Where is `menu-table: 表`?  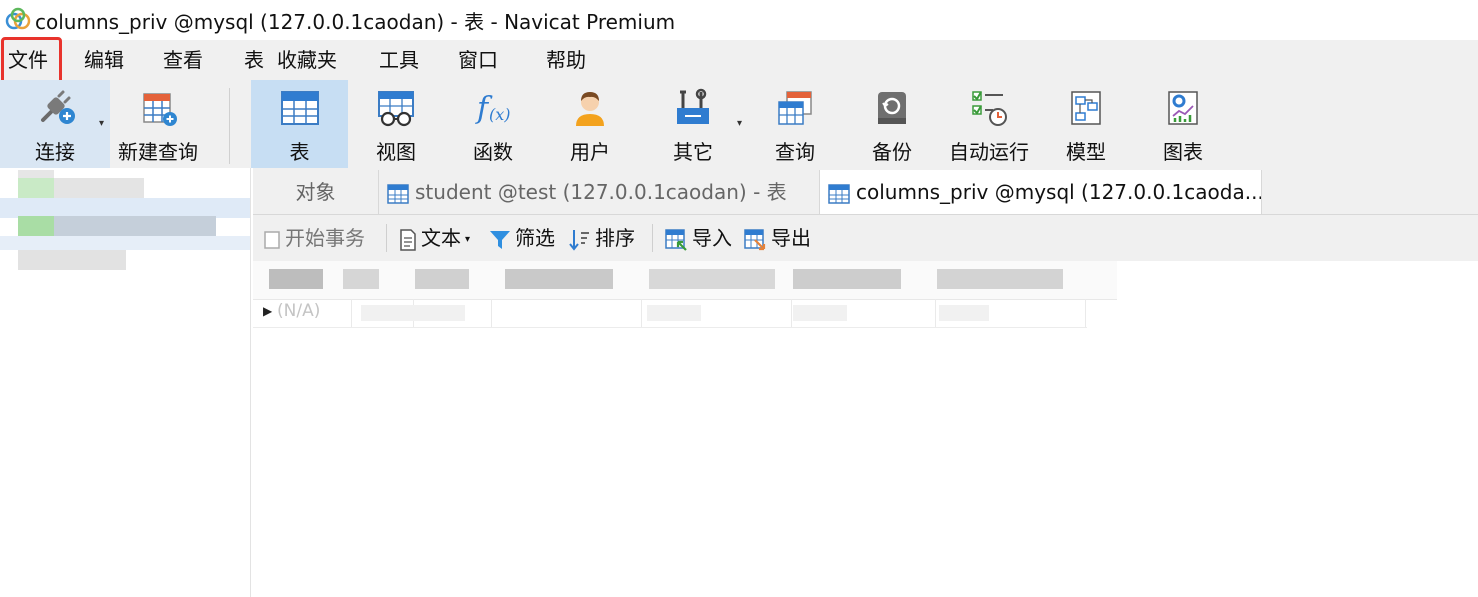
menu-table: 表 is located at coordinates (254, 60).